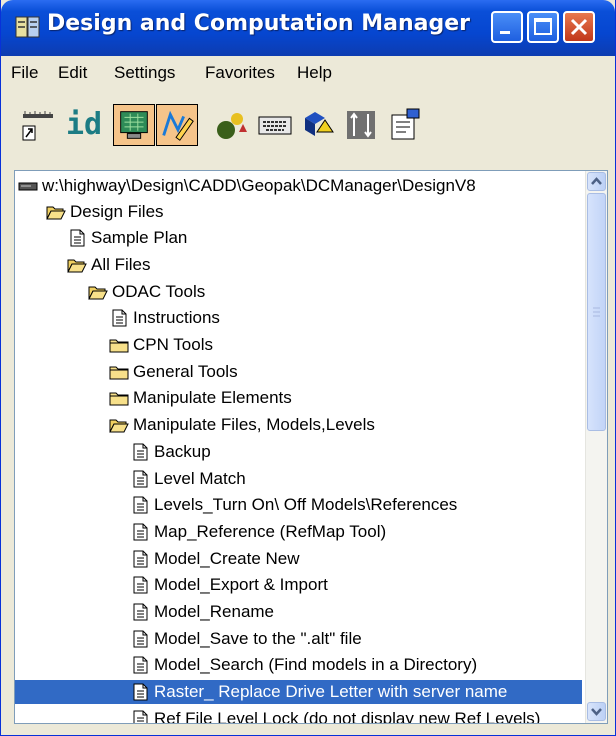 Image resolution: width=616 pixels, height=736 pixels. I want to click on tree-item: Sample Plan, so click(127, 238).